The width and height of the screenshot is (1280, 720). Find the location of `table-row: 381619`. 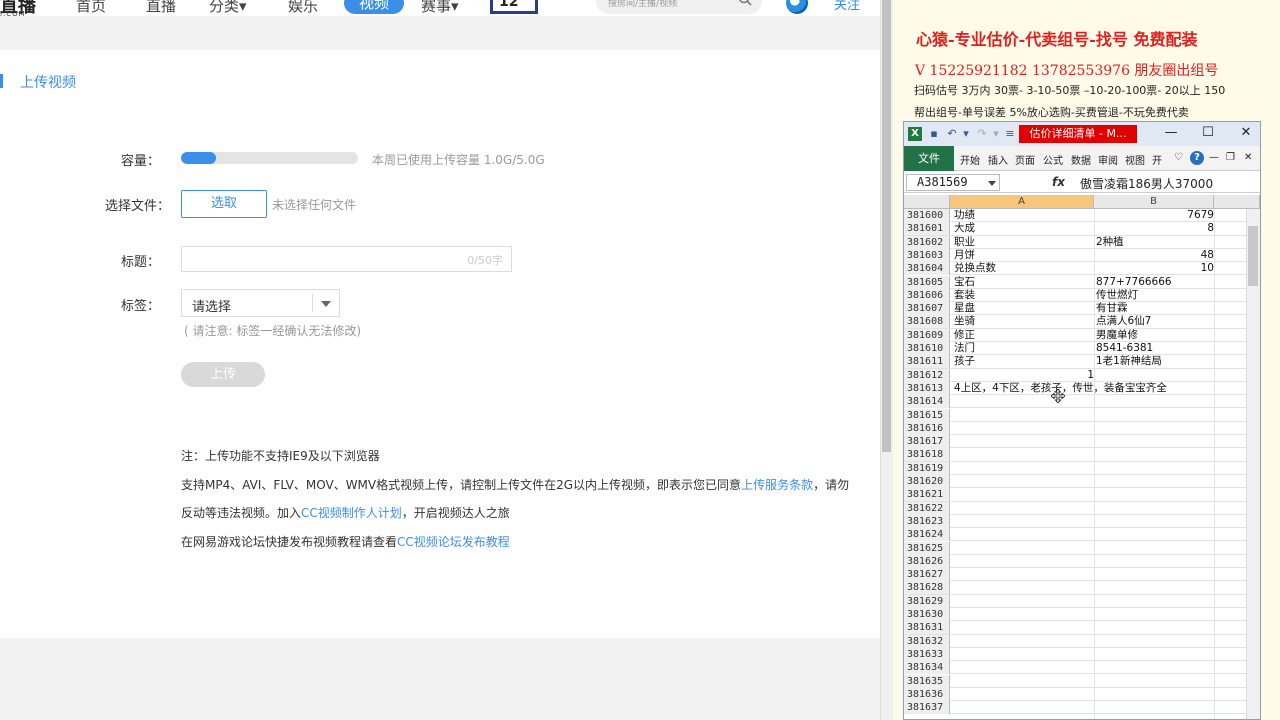

table-row: 381619 is located at coordinates (1079, 468).